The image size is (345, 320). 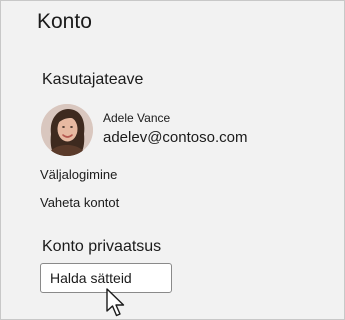 I want to click on switch-account-link: Vaheta kontot, so click(x=79, y=202).